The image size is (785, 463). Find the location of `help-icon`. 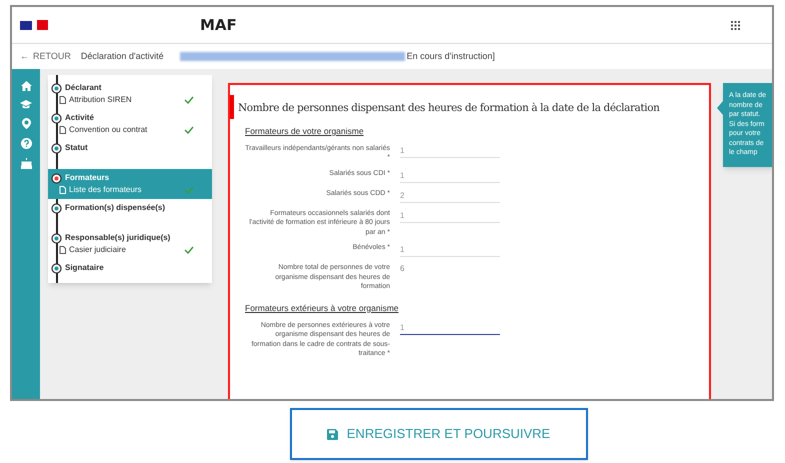

help-icon is located at coordinates (26, 143).